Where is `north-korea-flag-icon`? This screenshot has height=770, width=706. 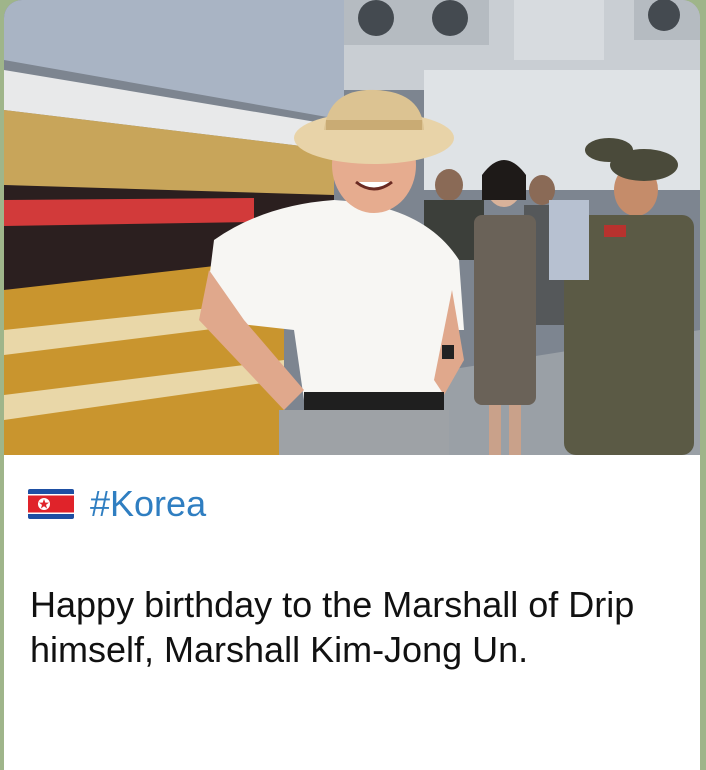
north-korea-flag-icon is located at coordinates (51, 504).